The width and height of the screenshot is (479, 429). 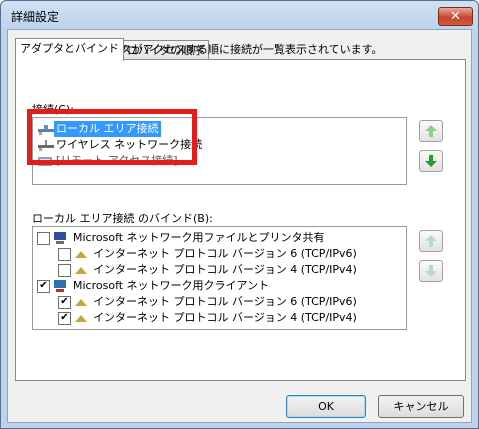 I want to click on binding-move-down-button, so click(x=431, y=271).